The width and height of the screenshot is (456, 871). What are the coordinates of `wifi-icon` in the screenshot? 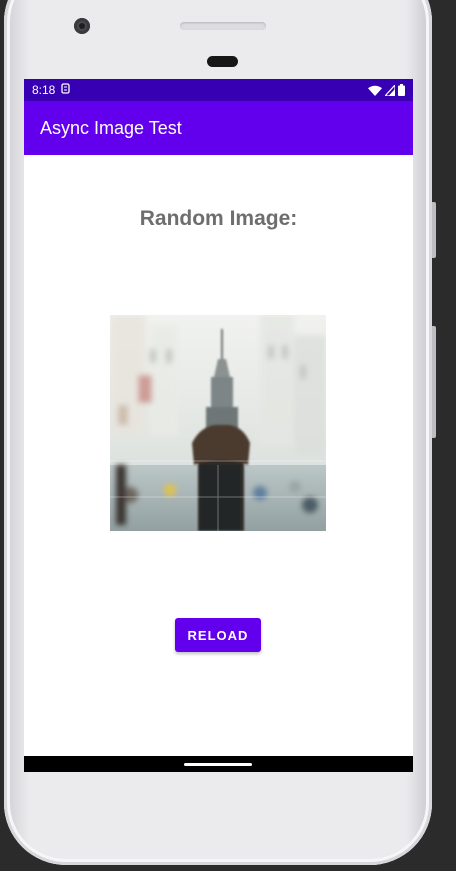 It's located at (375, 90).